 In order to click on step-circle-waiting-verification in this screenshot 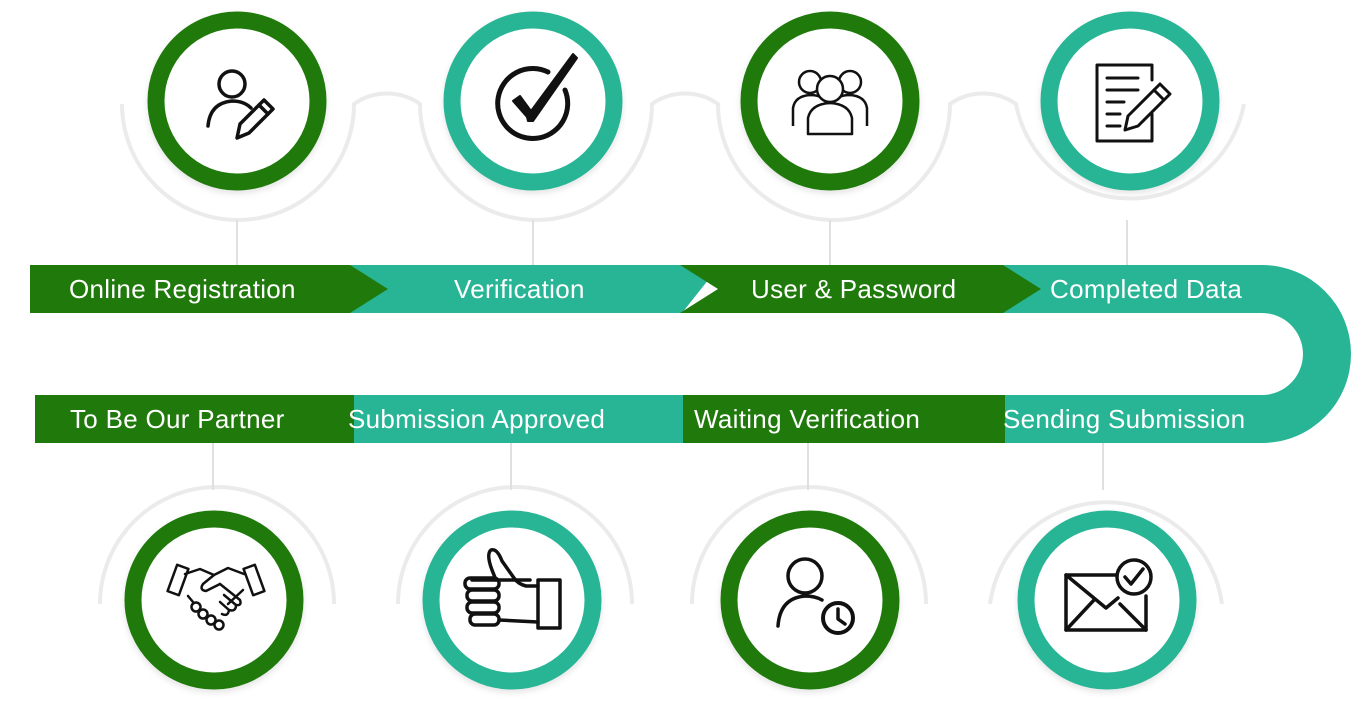, I will do `click(810, 601)`.